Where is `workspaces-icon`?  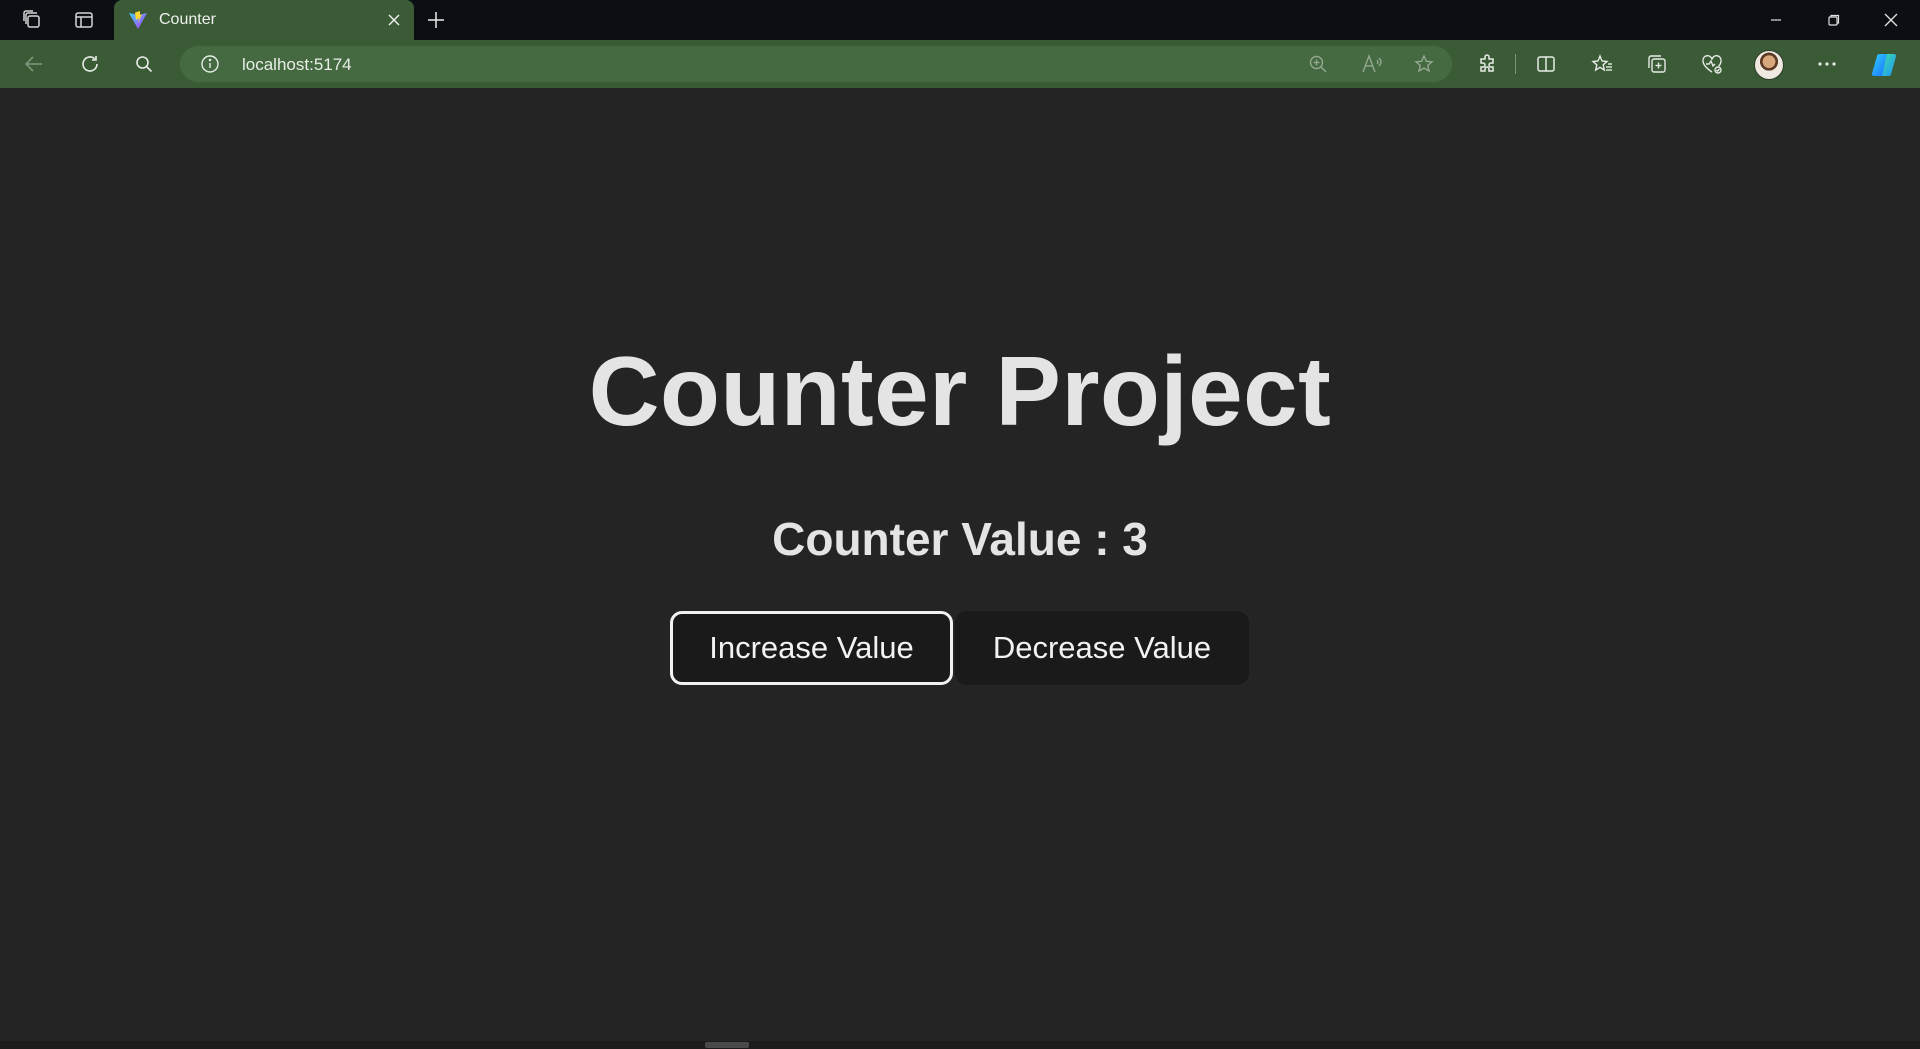
workspaces-icon is located at coordinates (32, 20).